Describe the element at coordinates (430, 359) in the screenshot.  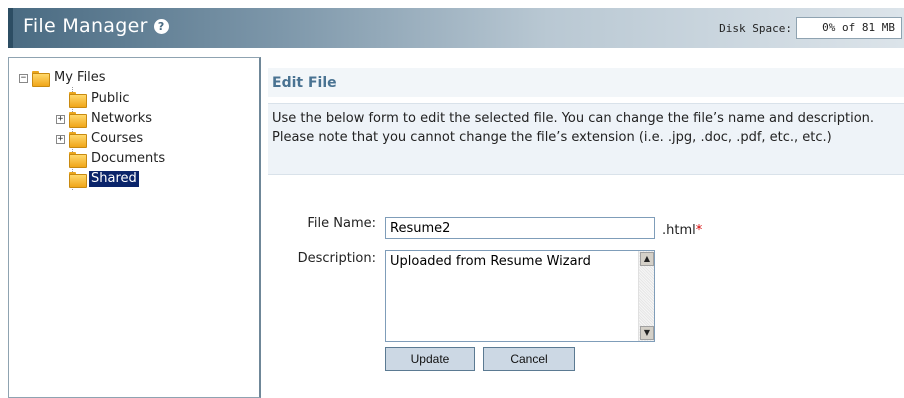
I see `update-button: Update` at that location.